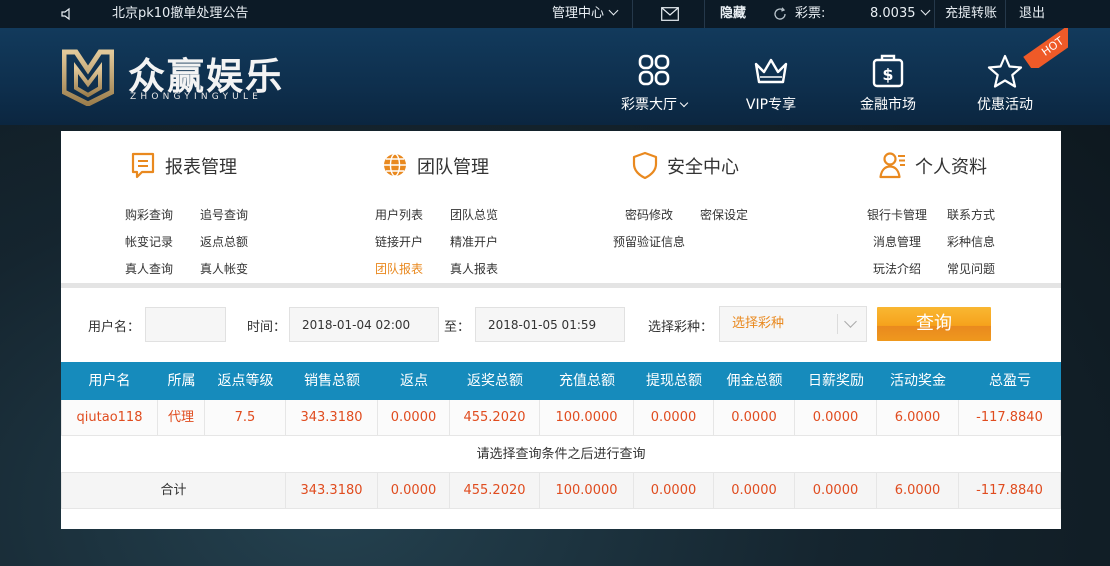 This screenshot has width=1110, height=566. Describe the element at coordinates (897, 241) in the screenshot. I see `link-messages: 消息管理` at that location.